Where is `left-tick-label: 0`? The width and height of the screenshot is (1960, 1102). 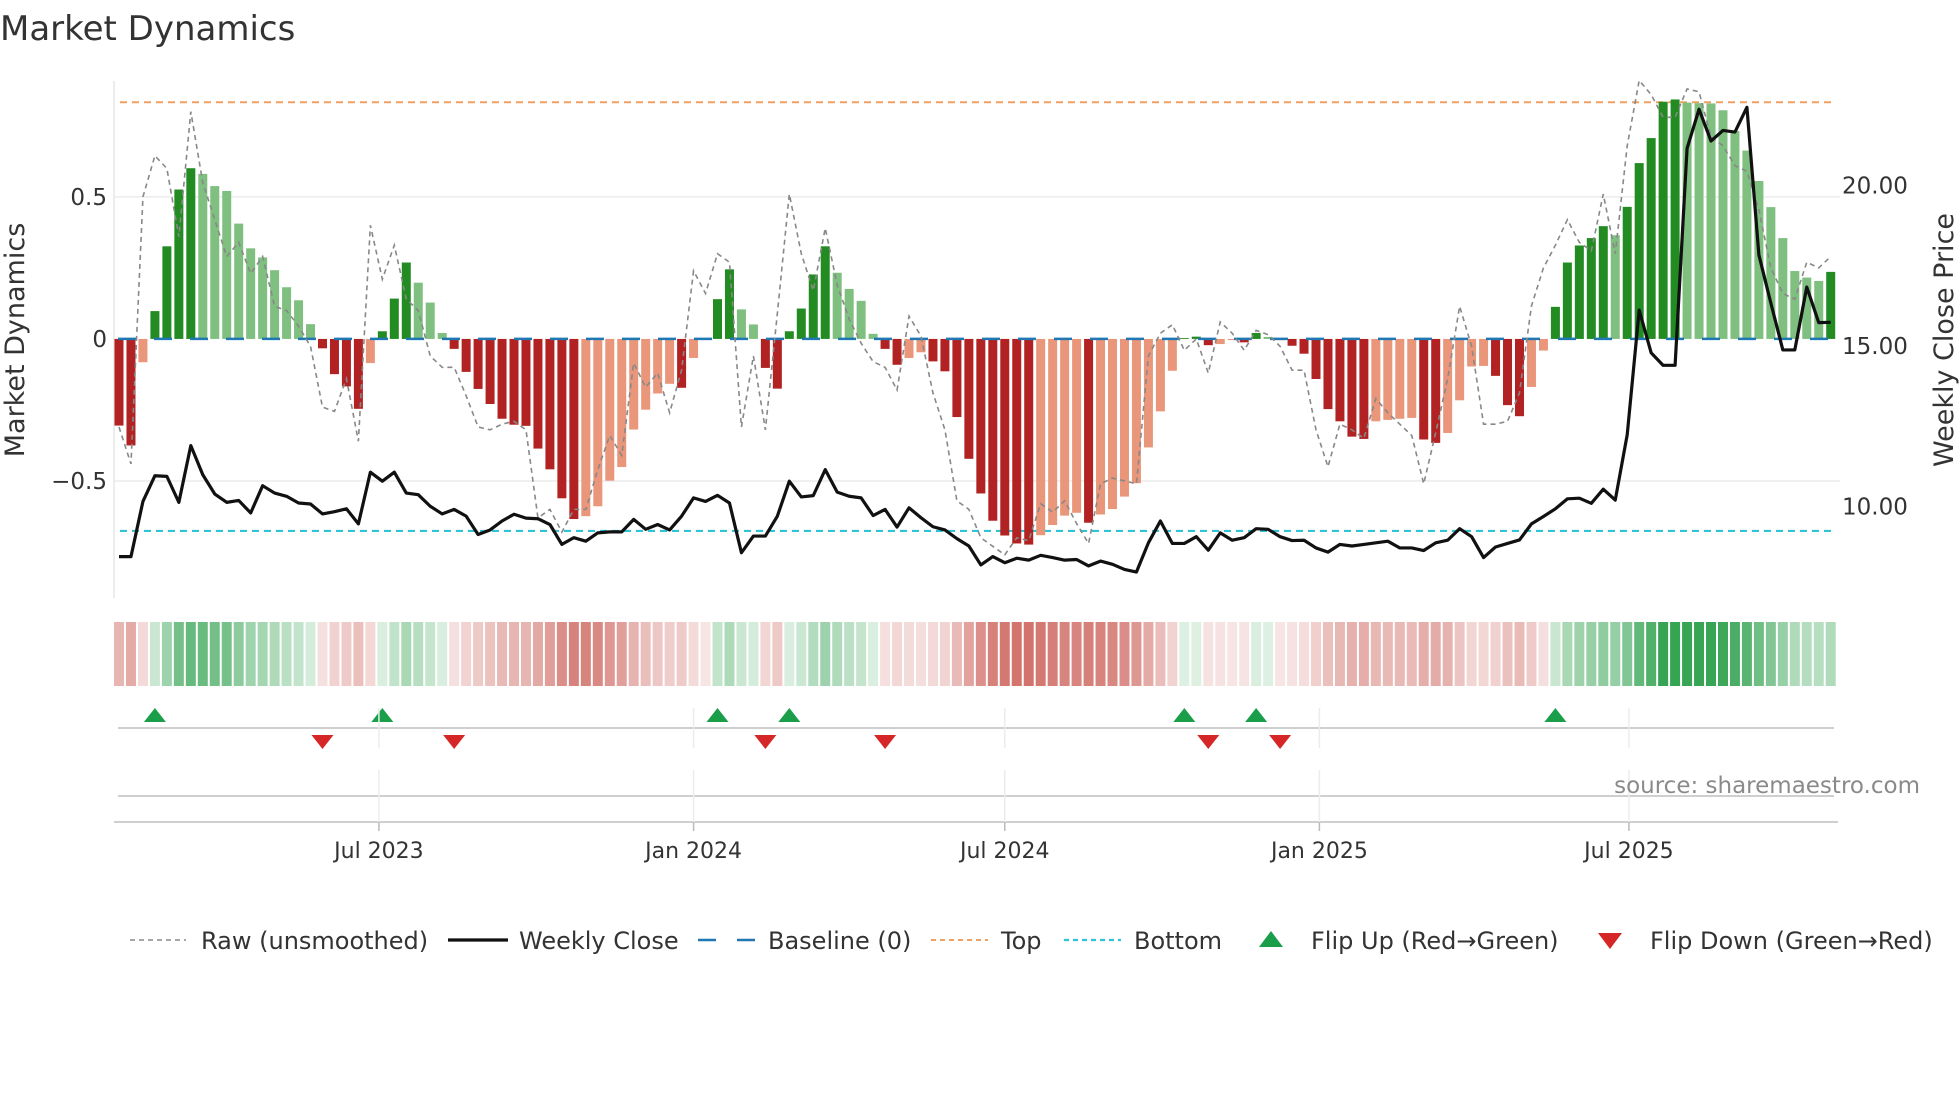
left-tick-label: 0 is located at coordinates (99, 340).